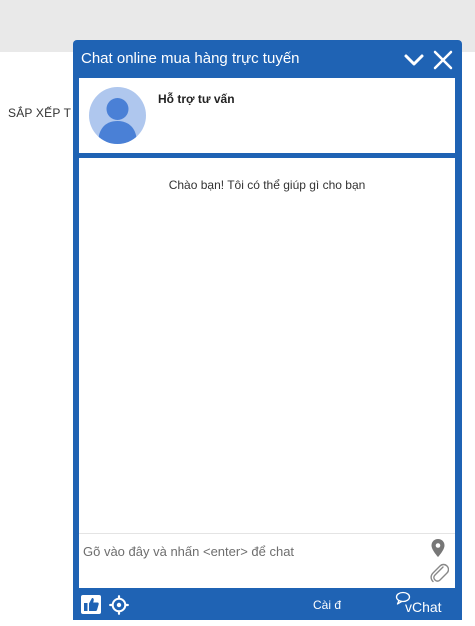 The image size is (475, 626). I want to click on welcome-message: Chào bạn! Tôi có thể giúp gì cho bạn, so click(267, 185).